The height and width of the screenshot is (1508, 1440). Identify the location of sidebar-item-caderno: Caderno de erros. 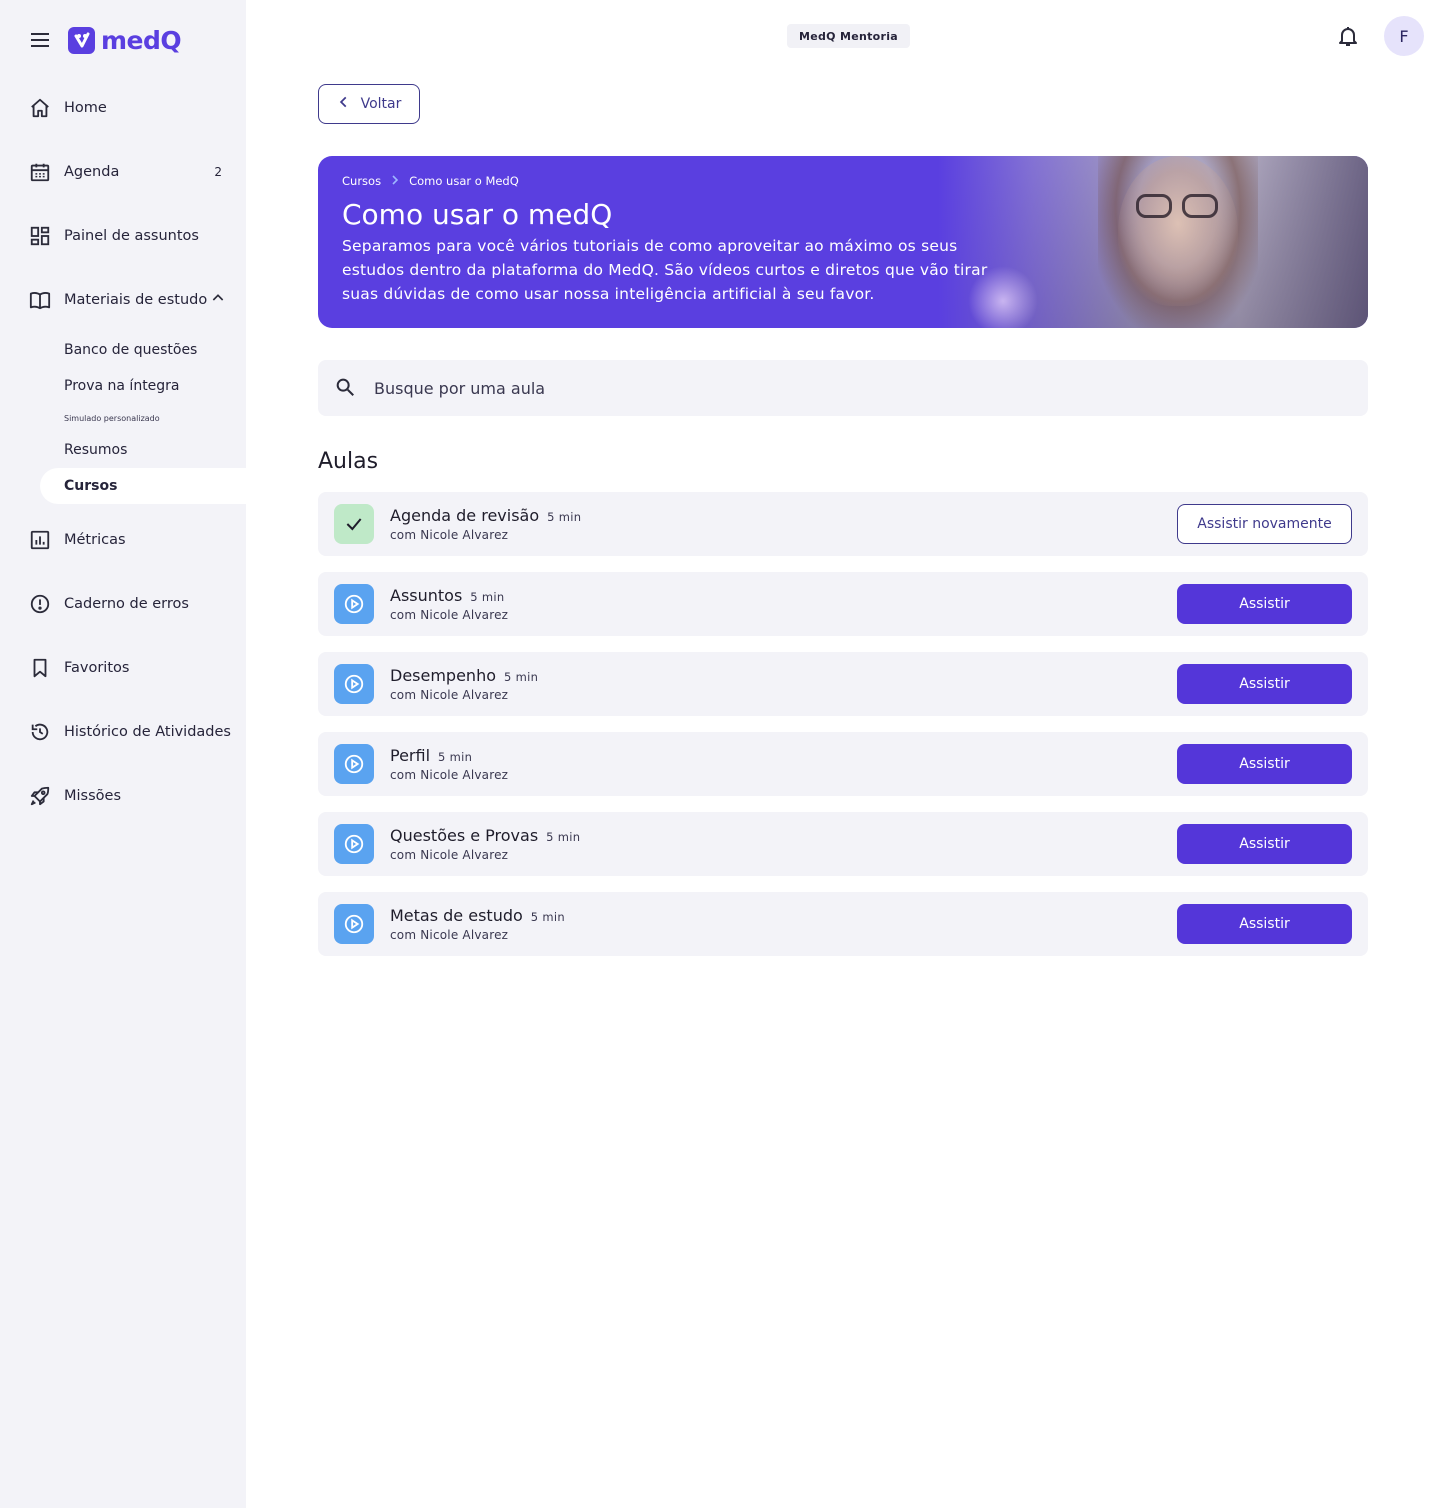
(123, 604).